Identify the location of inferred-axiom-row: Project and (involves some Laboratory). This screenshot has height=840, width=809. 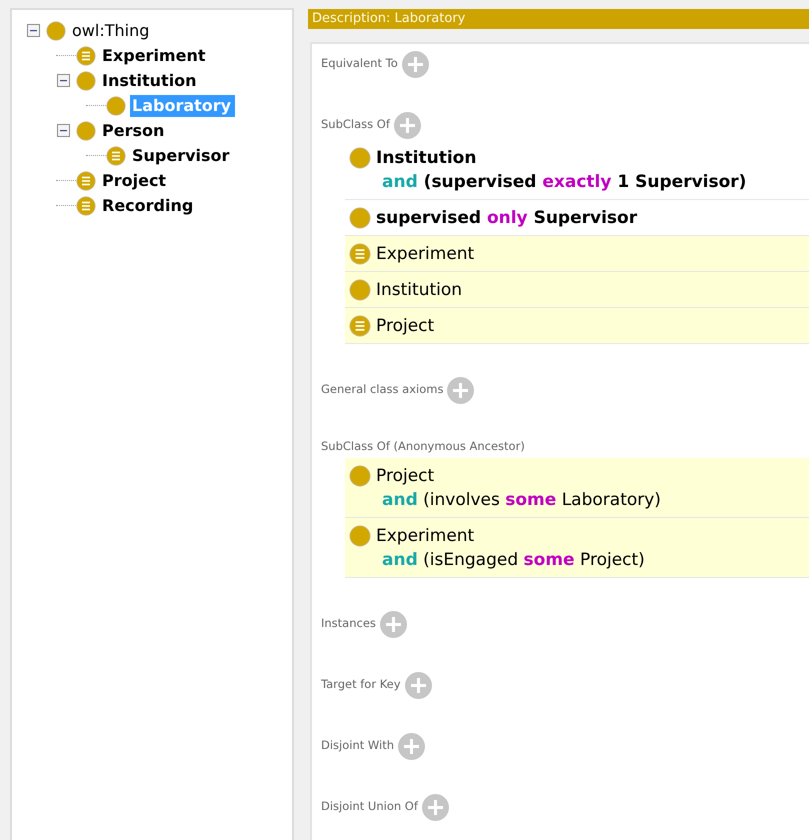
(577, 488).